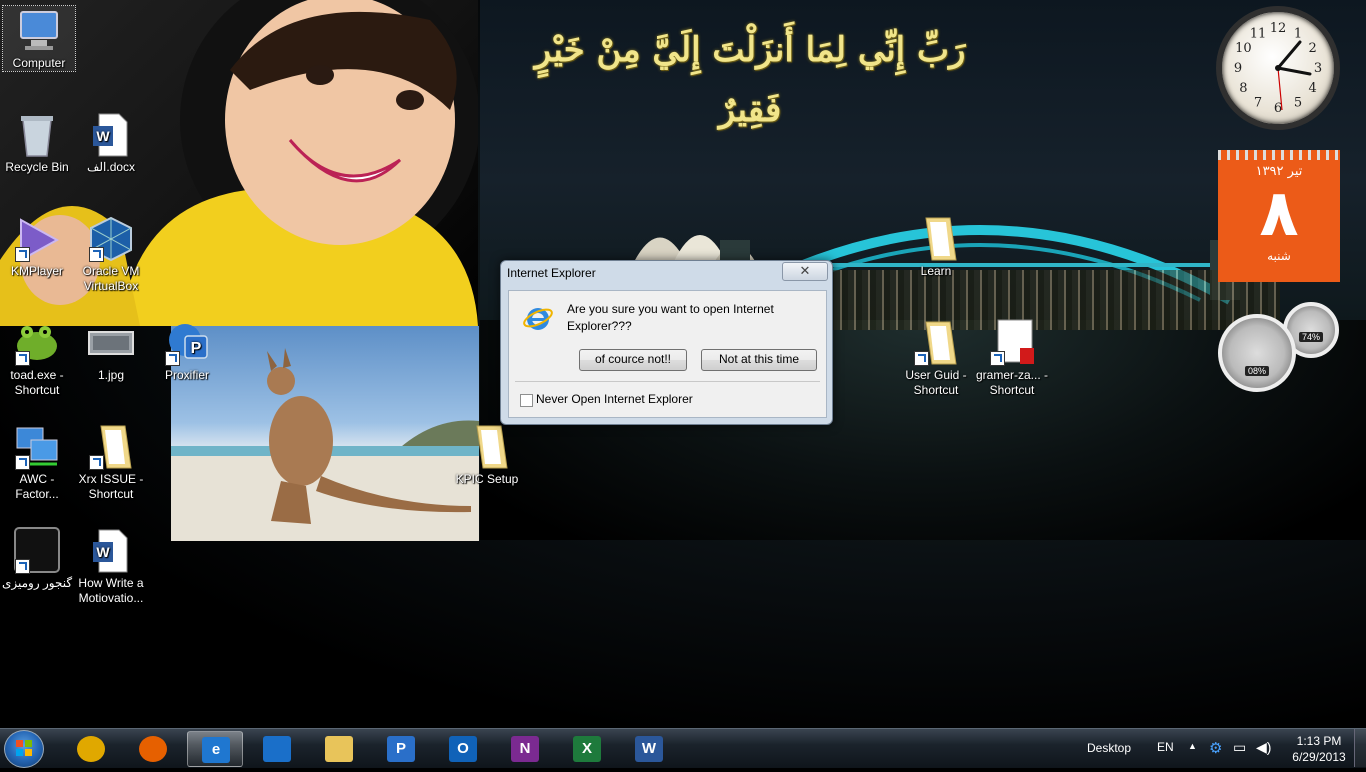 Image resolution: width=1366 pixels, height=772 pixels. Describe the element at coordinates (487, 479) in the screenshot. I see `icon-label: KPIC Setup` at that location.